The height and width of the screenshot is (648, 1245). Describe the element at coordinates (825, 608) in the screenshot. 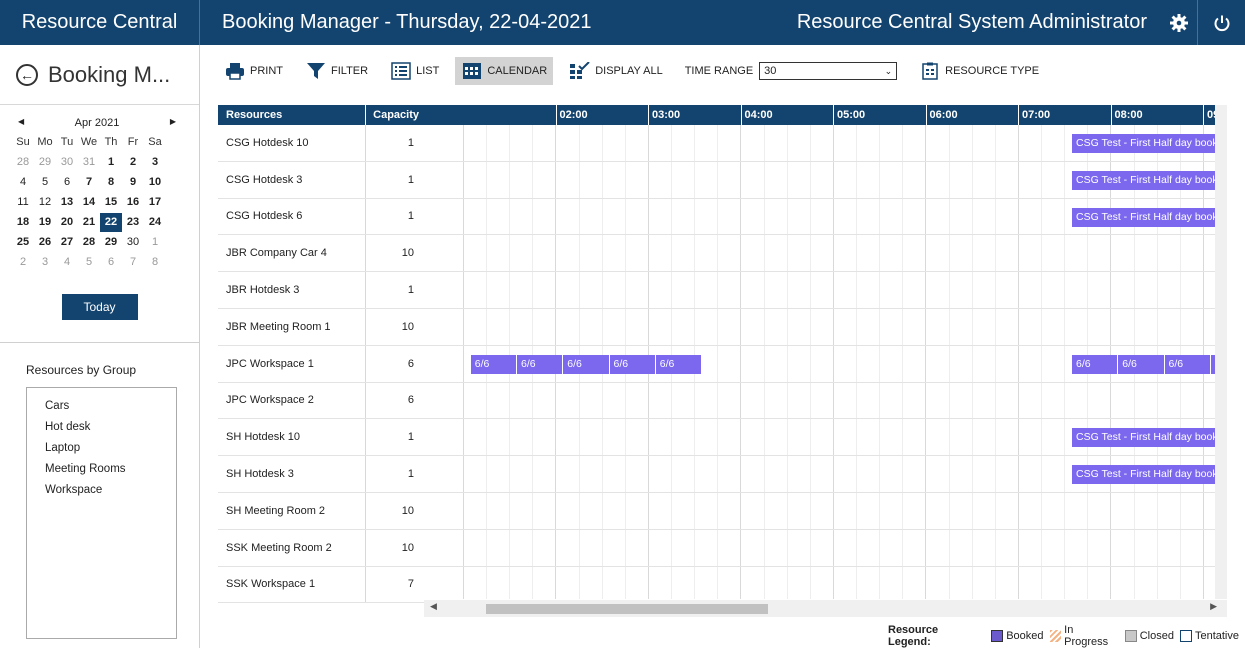

I see `horizontal-scrollbar: ◀ ▶` at that location.